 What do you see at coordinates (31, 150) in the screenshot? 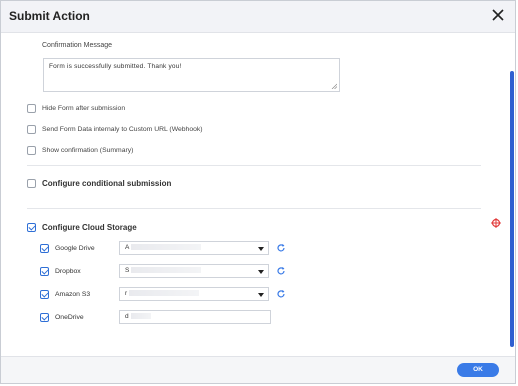
I see `show-confirmation-checkbox` at bounding box center [31, 150].